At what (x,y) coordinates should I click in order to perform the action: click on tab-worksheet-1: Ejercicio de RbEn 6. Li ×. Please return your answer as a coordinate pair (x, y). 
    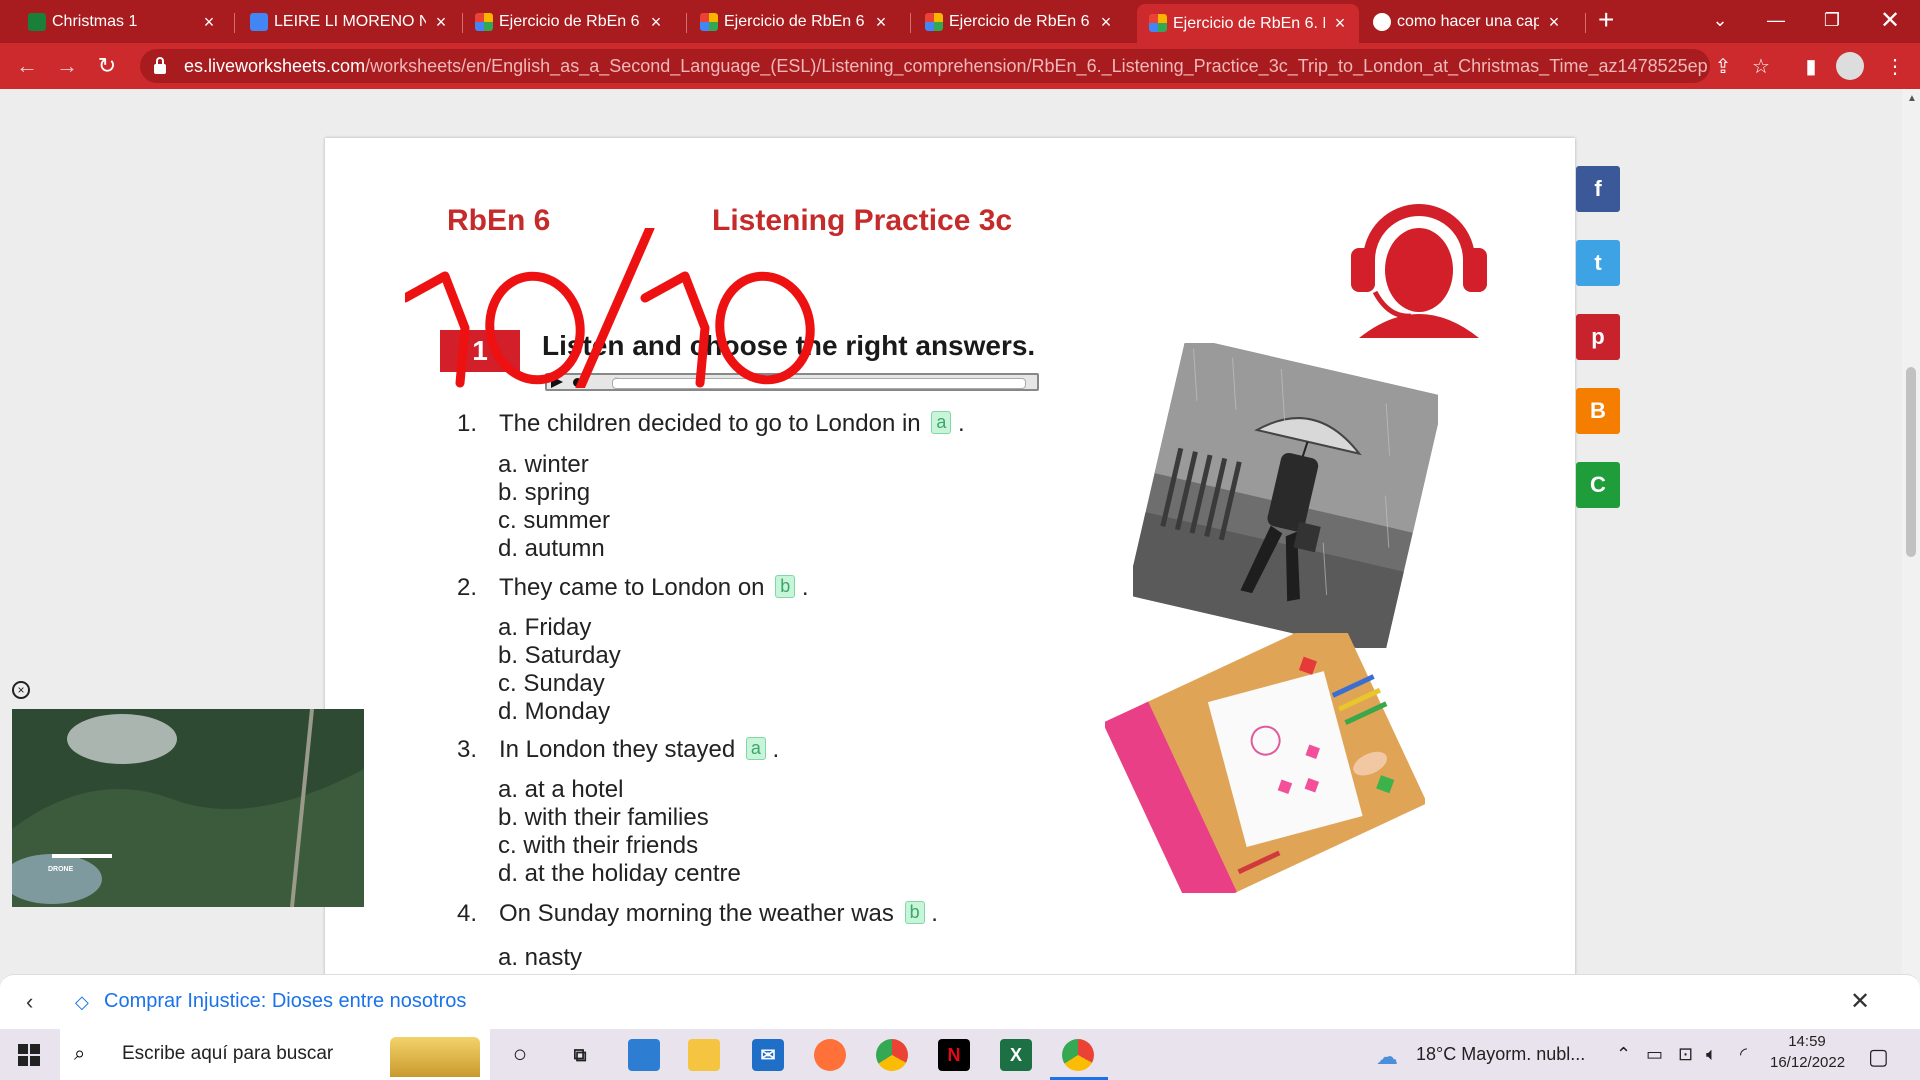
    Looking at the image, I should click on (575, 22).